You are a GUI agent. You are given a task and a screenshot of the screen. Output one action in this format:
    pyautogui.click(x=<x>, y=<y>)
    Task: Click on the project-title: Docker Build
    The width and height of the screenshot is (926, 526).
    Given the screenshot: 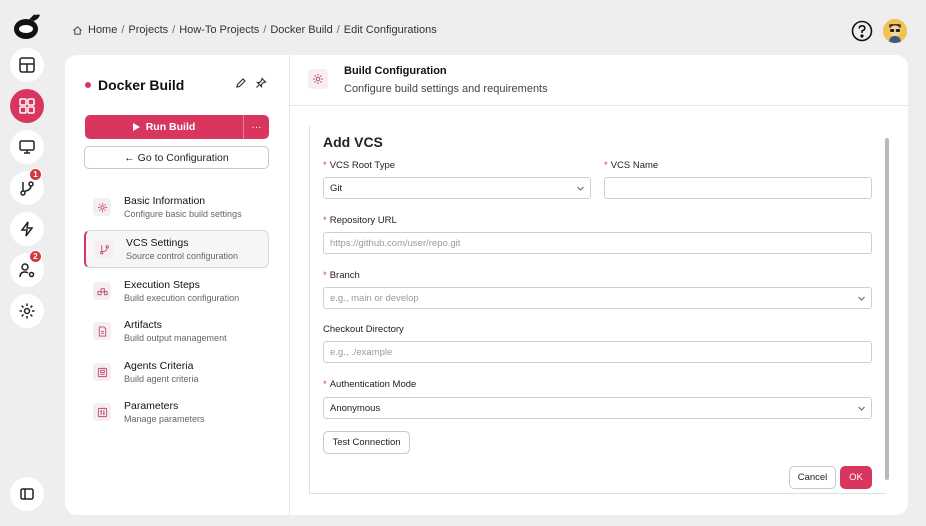 What is the action you would take?
    pyautogui.click(x=134, y=85)
    